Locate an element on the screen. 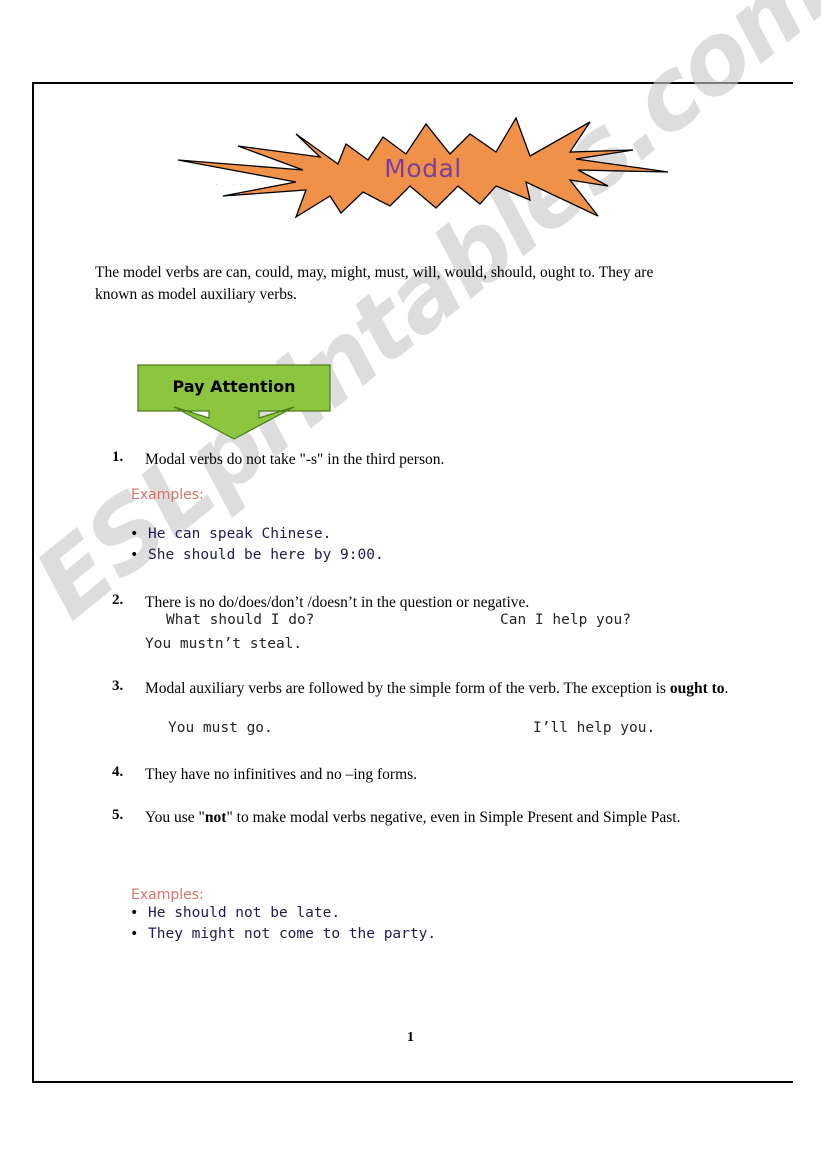  rule-number: 4. is located at coordinates (118, 772).